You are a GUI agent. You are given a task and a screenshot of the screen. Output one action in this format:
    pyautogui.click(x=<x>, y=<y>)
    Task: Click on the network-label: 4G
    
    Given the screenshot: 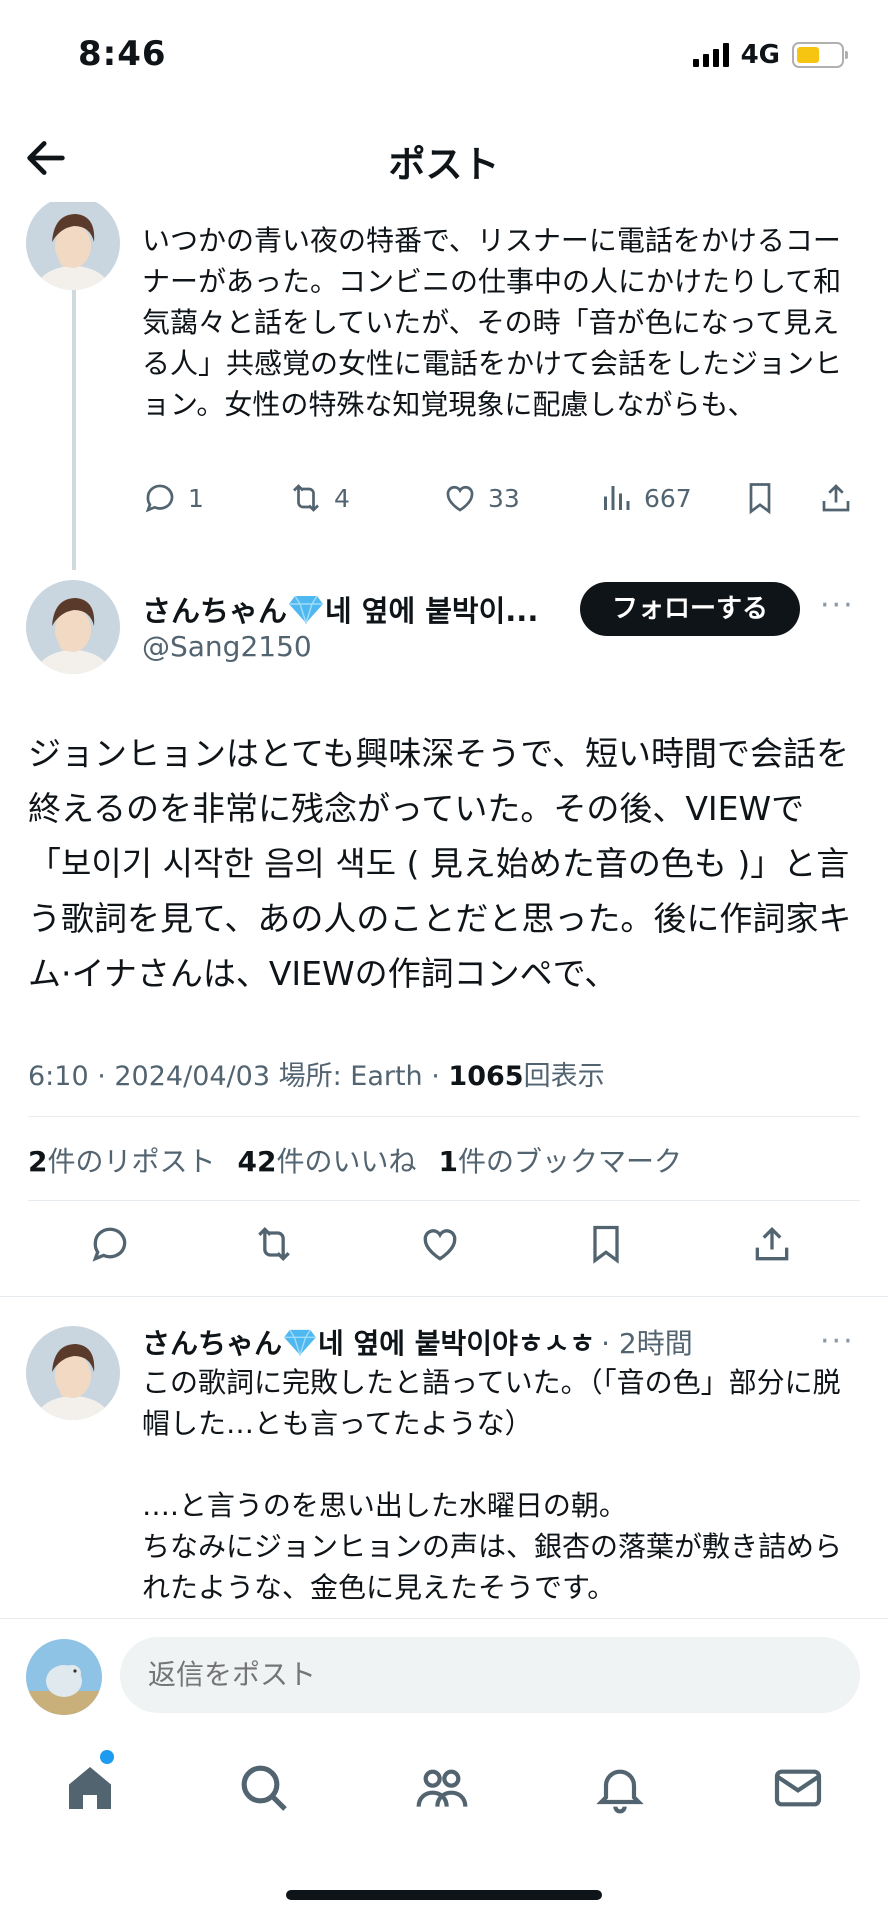 What is the action you would take?
    pyautogui.click(x=760, y=55)
    